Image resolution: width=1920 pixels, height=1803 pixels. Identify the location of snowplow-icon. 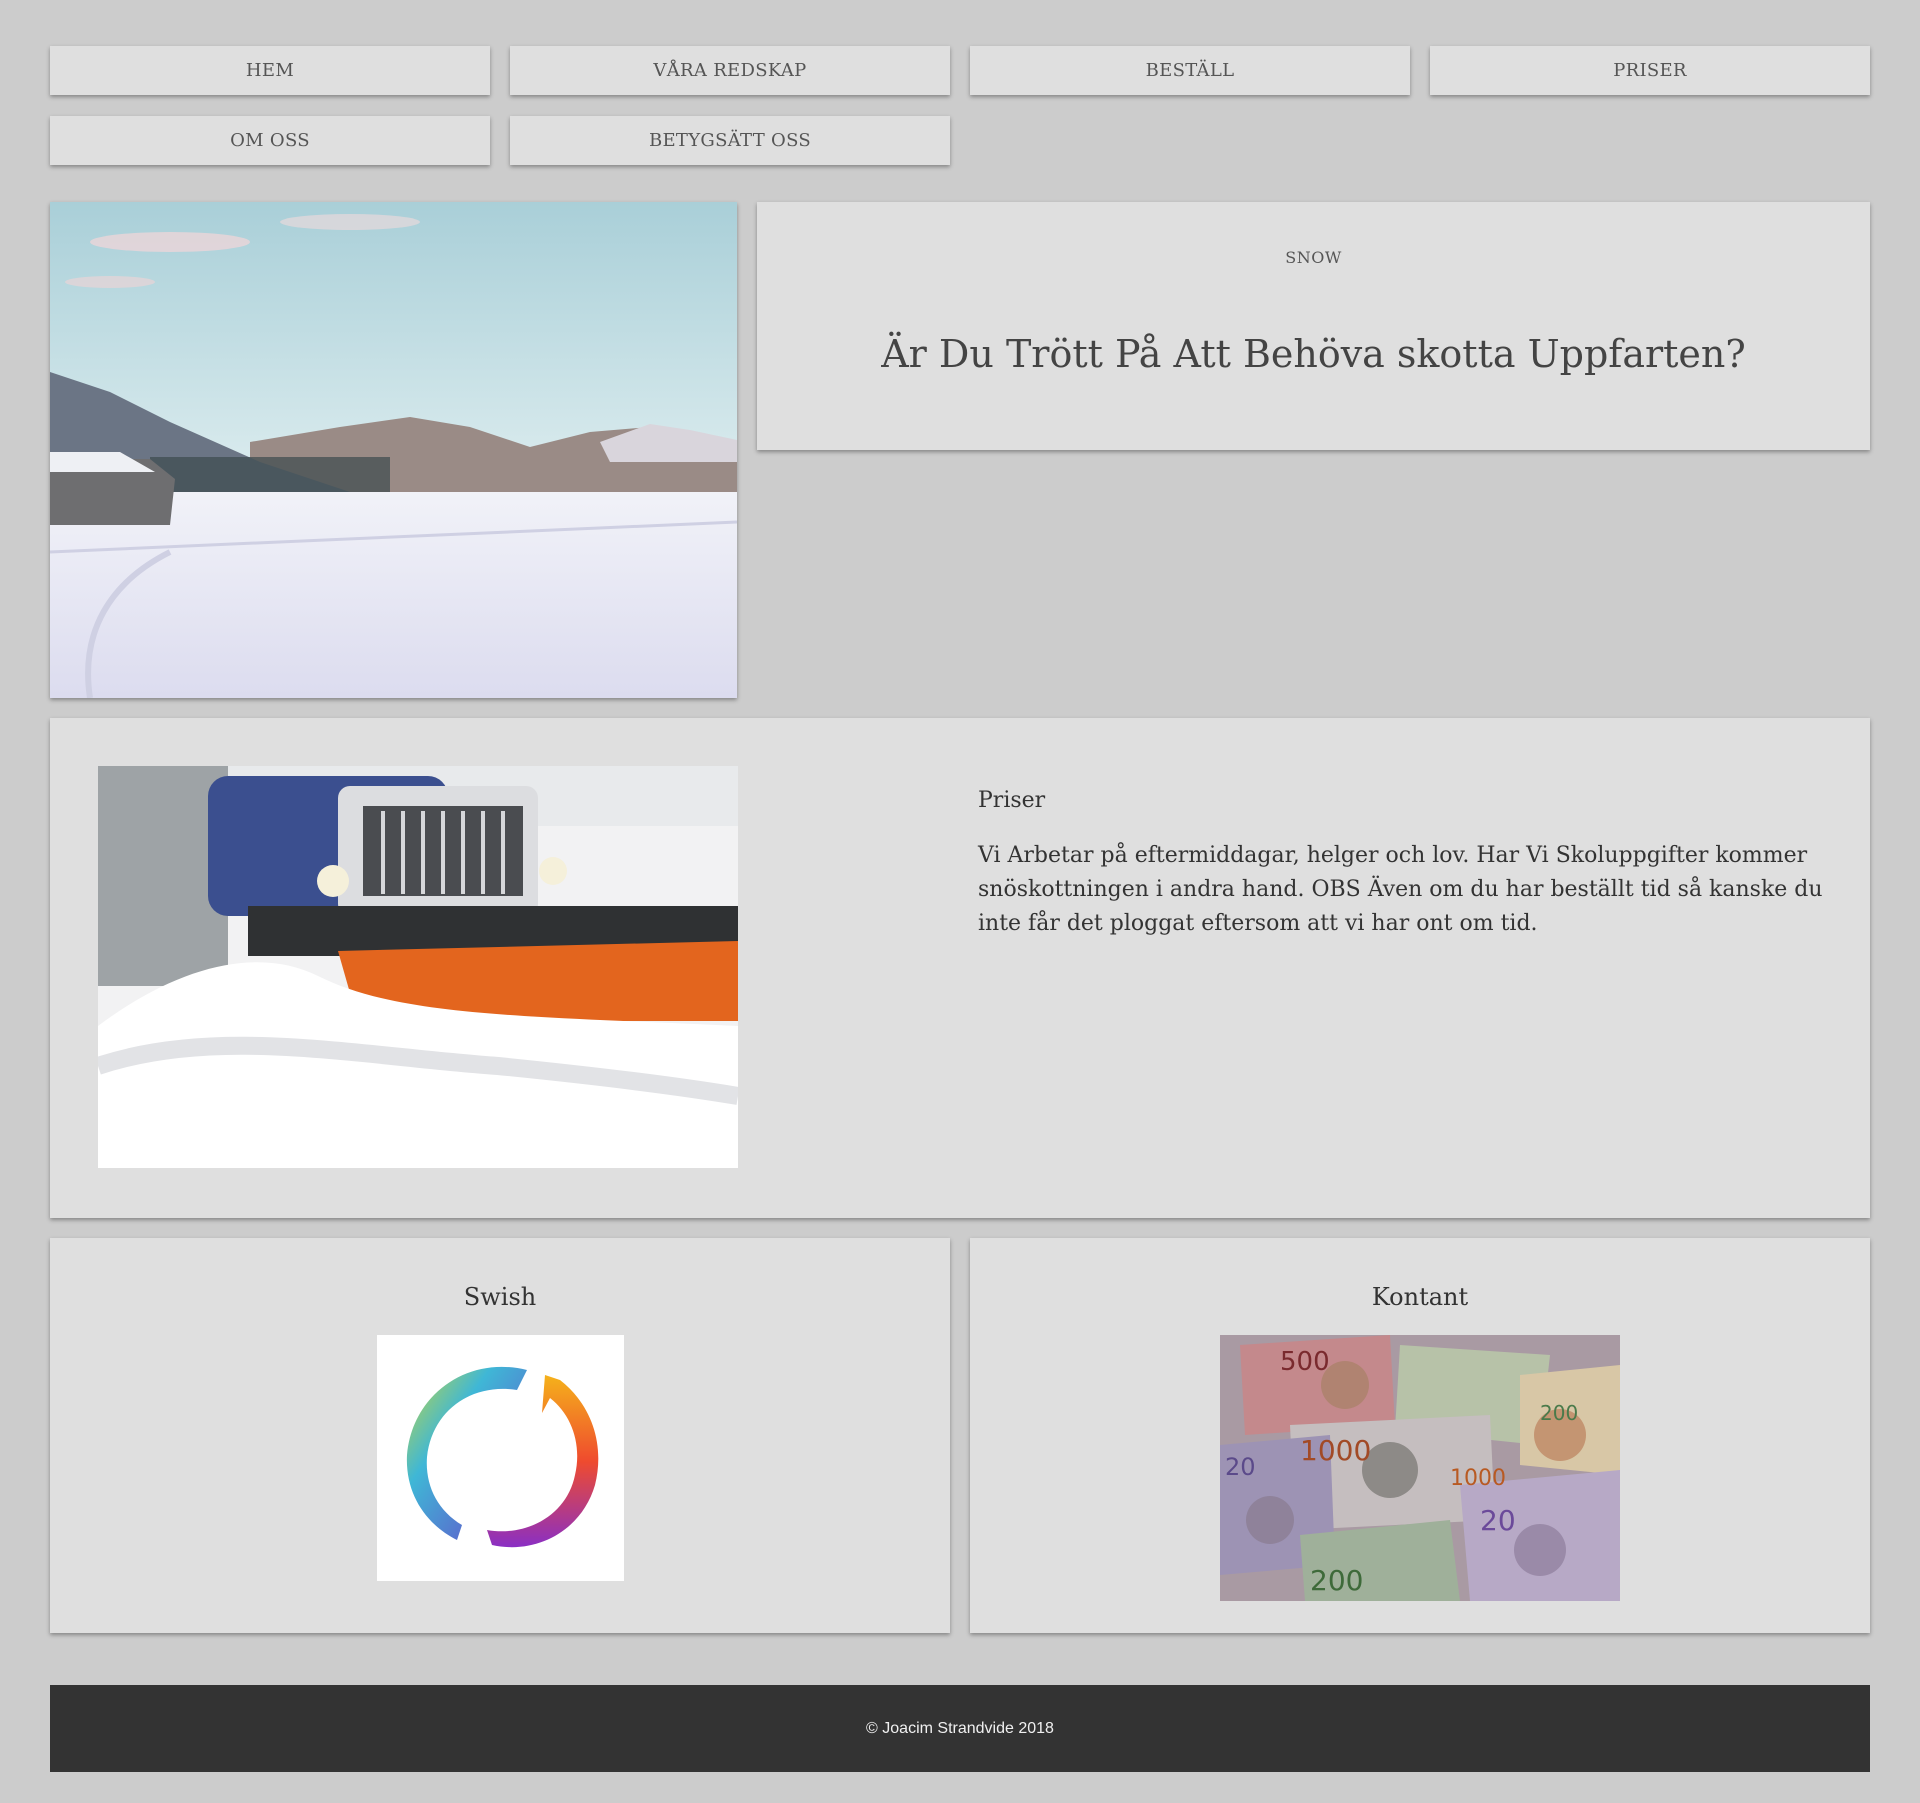
(418, 967).